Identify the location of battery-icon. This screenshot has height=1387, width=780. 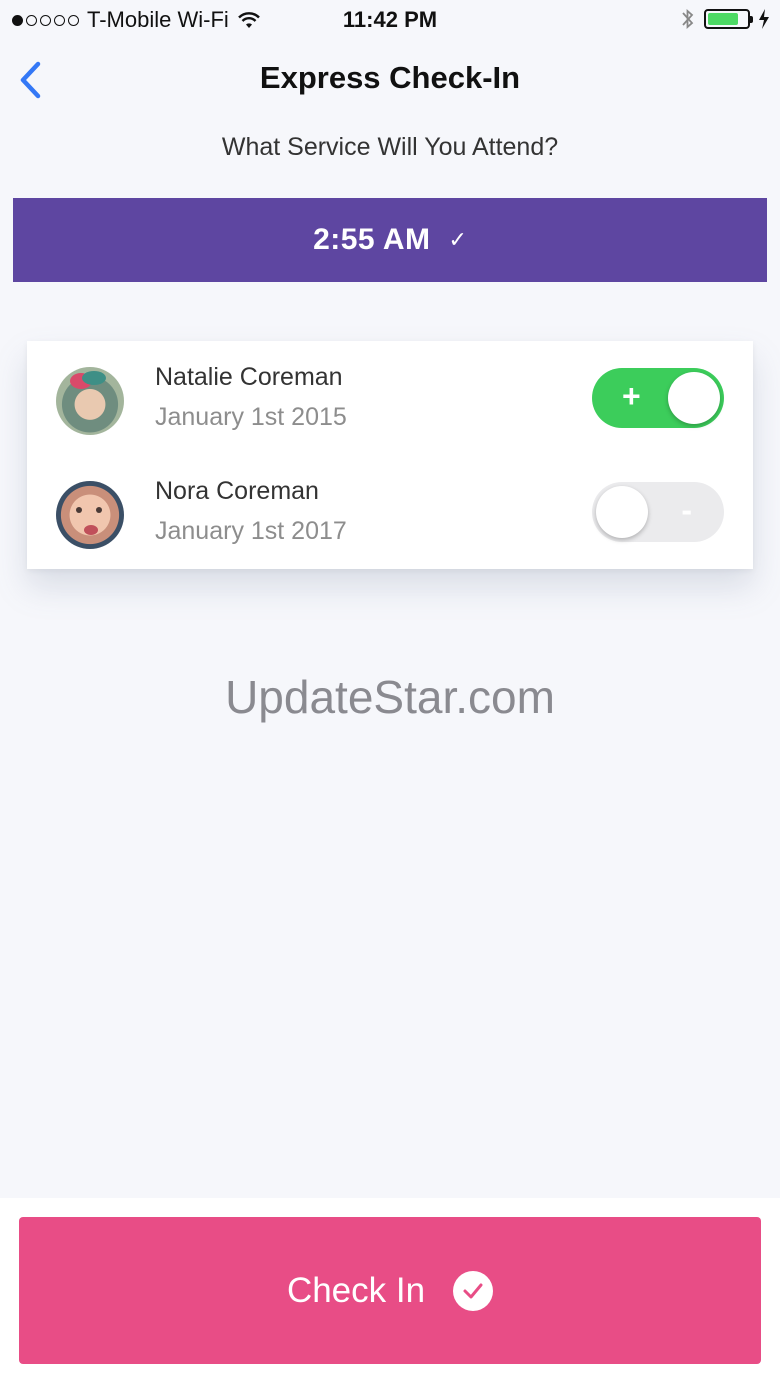
(728, 19).